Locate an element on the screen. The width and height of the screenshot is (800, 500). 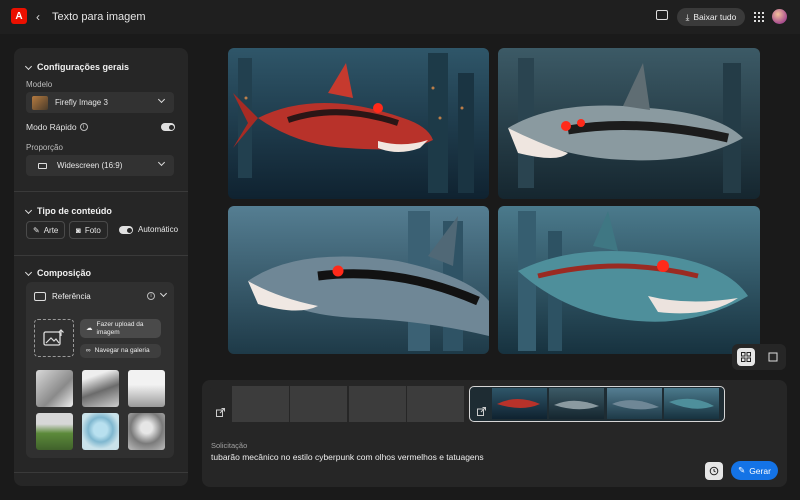
photo-label: Foto is located at coordinates (92, 230).